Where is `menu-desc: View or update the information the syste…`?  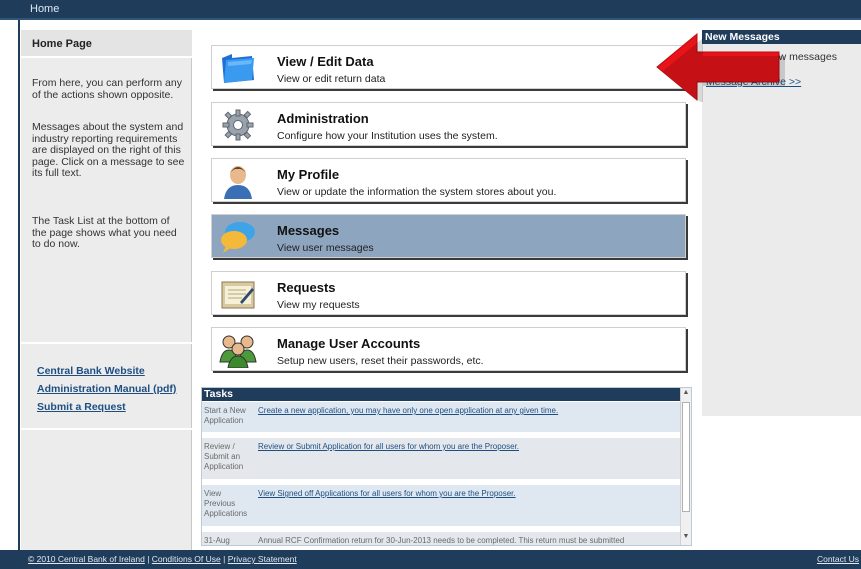
menu-desc: View or update the information the syste… is located at coordinates (417, 192).